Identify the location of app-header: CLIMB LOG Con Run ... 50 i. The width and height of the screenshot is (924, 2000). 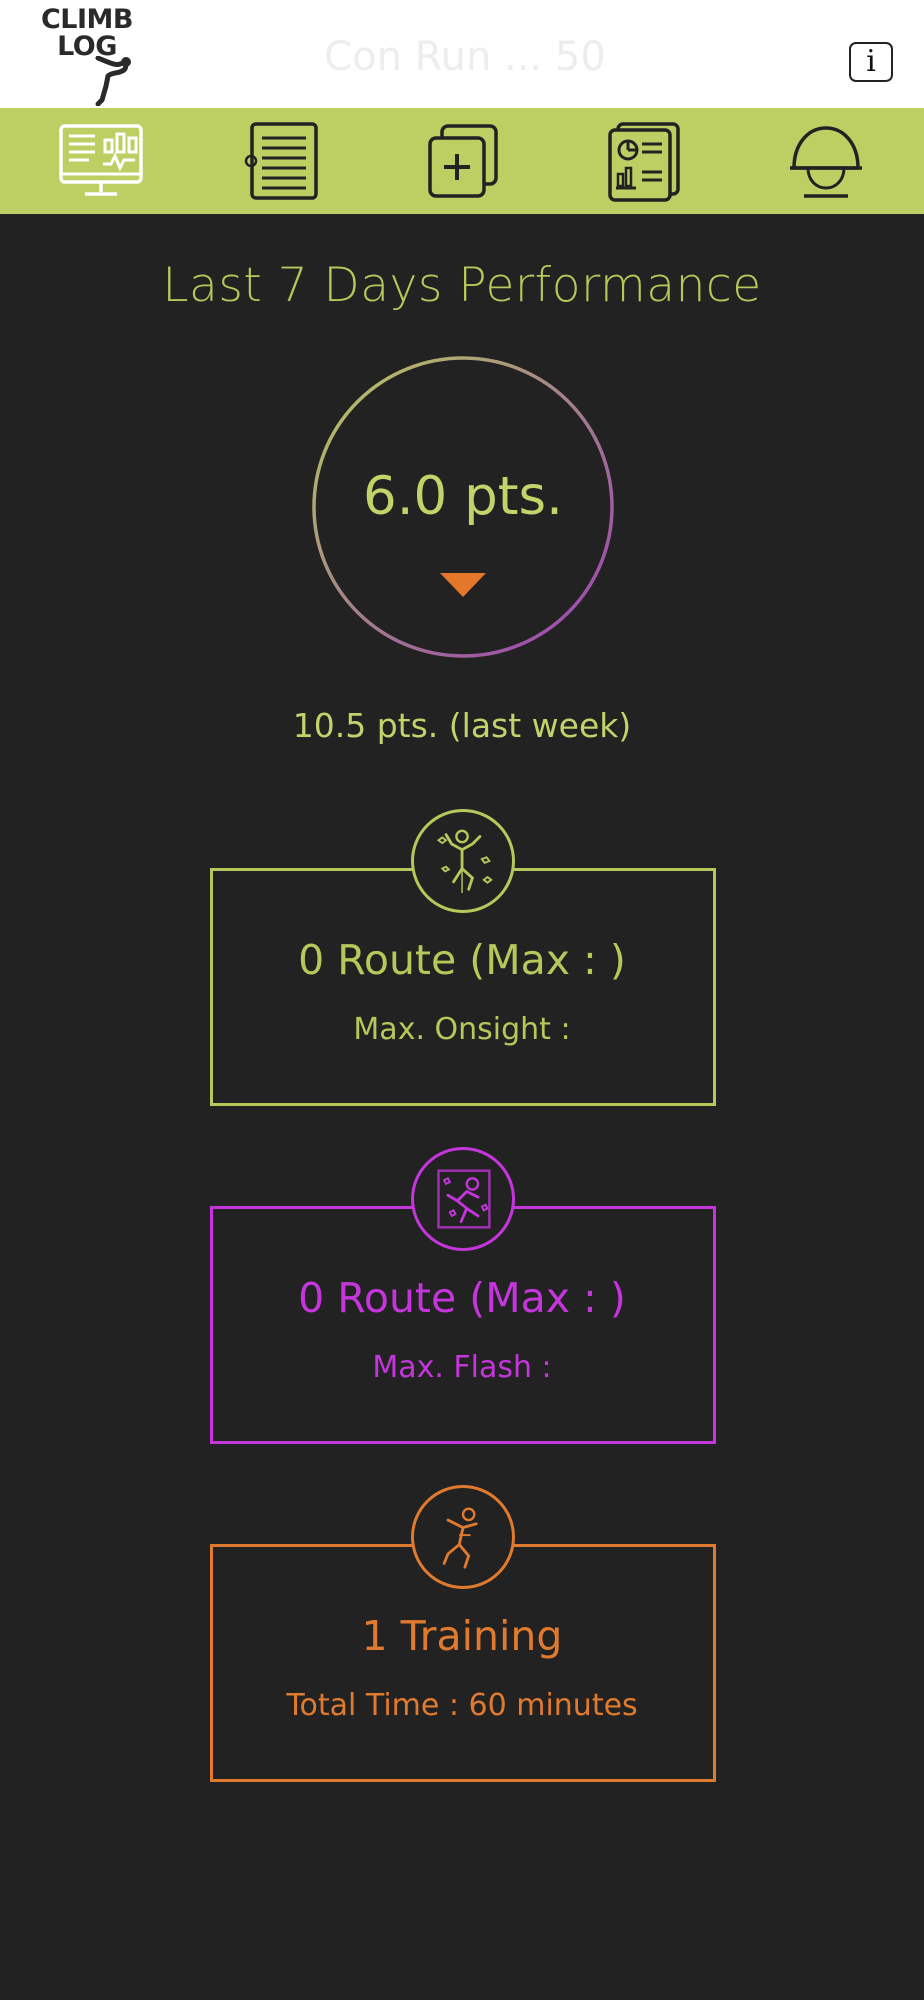
(462, 54).